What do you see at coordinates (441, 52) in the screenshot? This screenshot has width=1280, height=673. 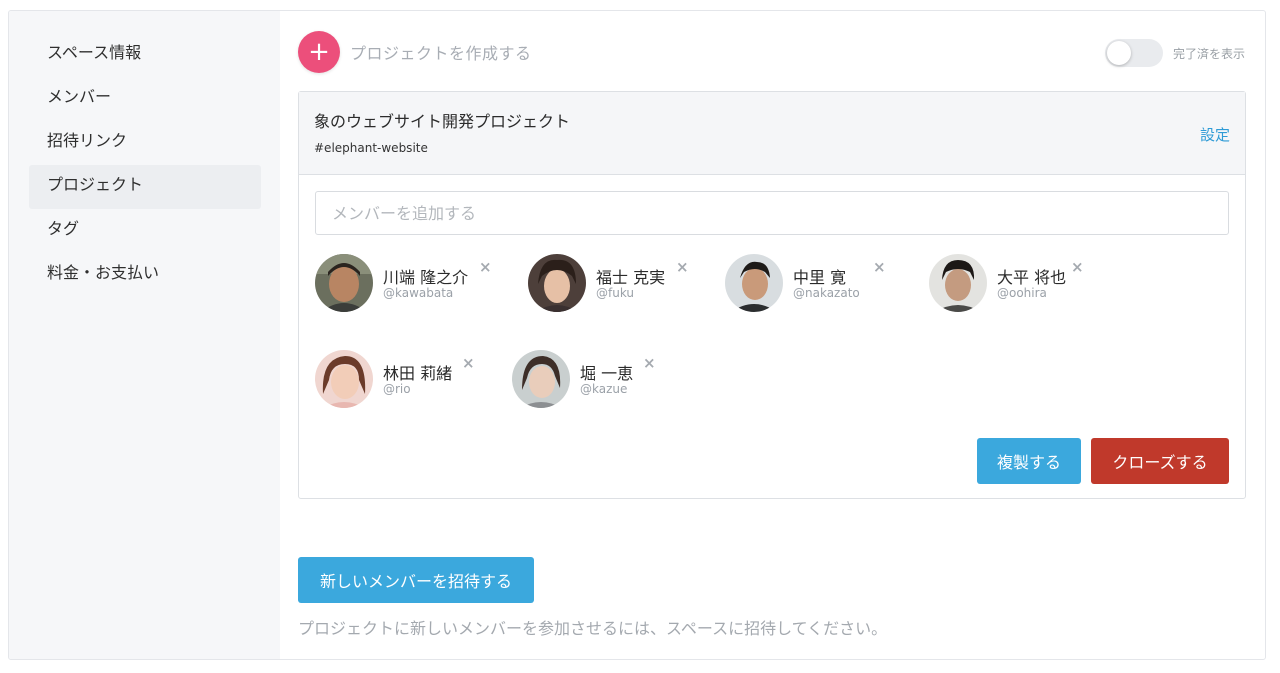 I see `create-project-label: プロジェクトを作成する` at bounding box center [441, 52].